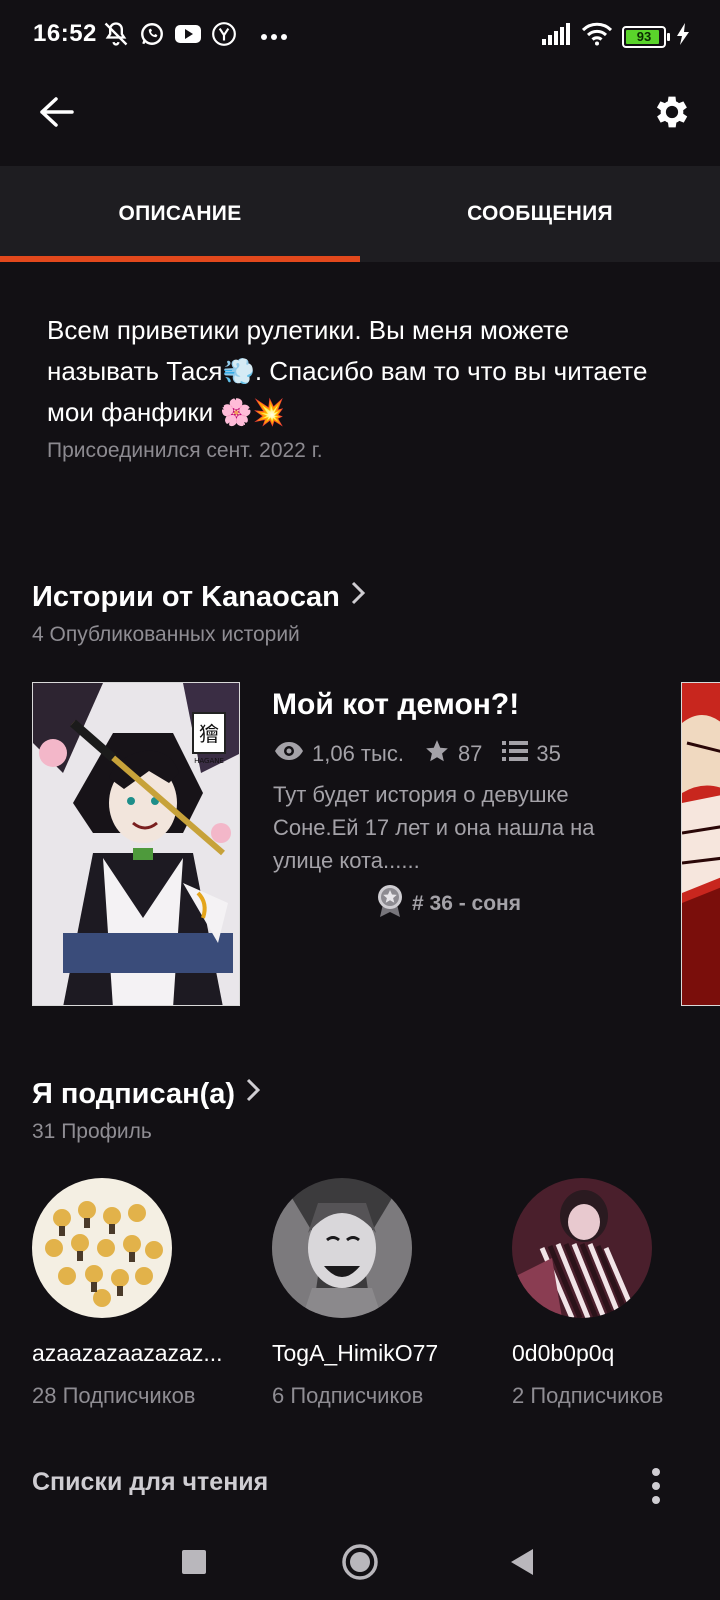 This screenshot has height=1600, width=720. What do you see at coordinates (466, 903) in the screenshot?
I see `rank-text: # 36 - соня` at bounding box center [466, 903].